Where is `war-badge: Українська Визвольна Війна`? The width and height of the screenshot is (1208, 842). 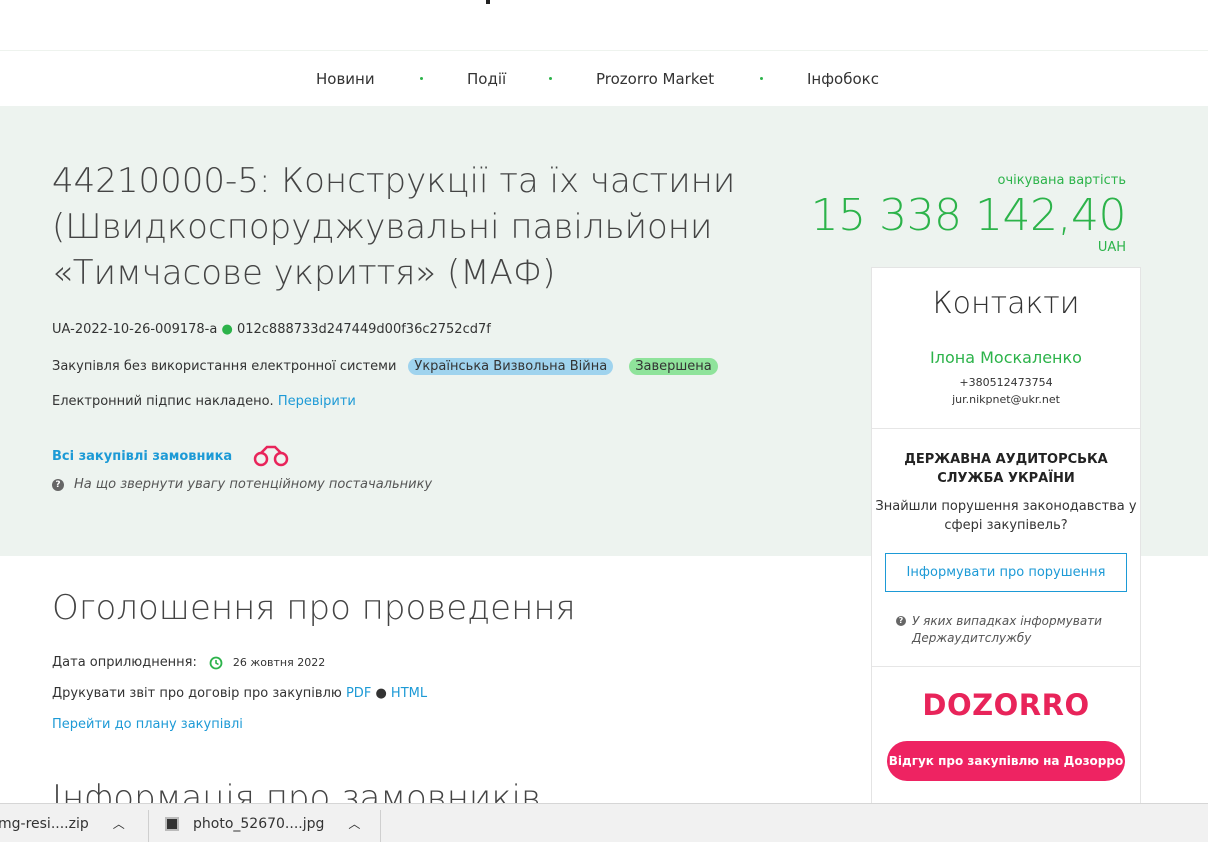 war-badge: Українська Визвольна Війна is located at coordinates (511, 366).